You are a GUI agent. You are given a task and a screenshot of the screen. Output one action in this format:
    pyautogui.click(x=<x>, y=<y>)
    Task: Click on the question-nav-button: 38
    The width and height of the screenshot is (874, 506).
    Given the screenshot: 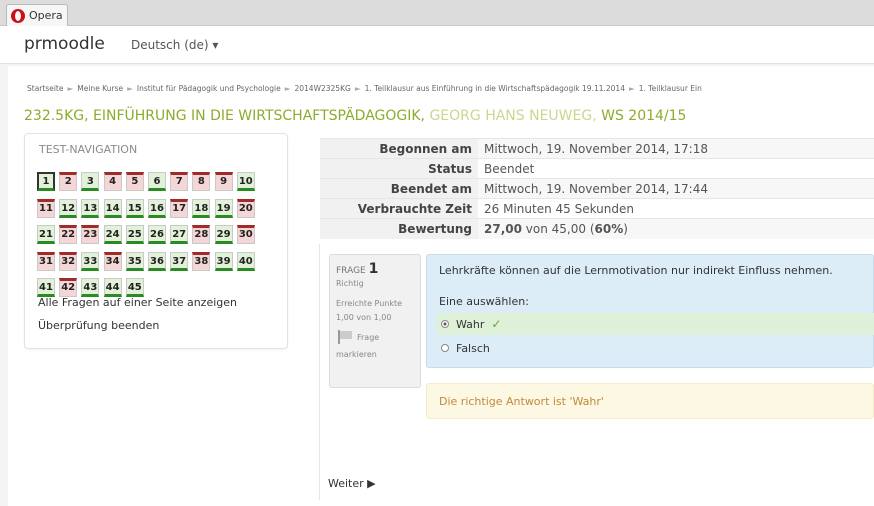 What is the action you would take?
    pyautogui.click(x=201, y=261)
    